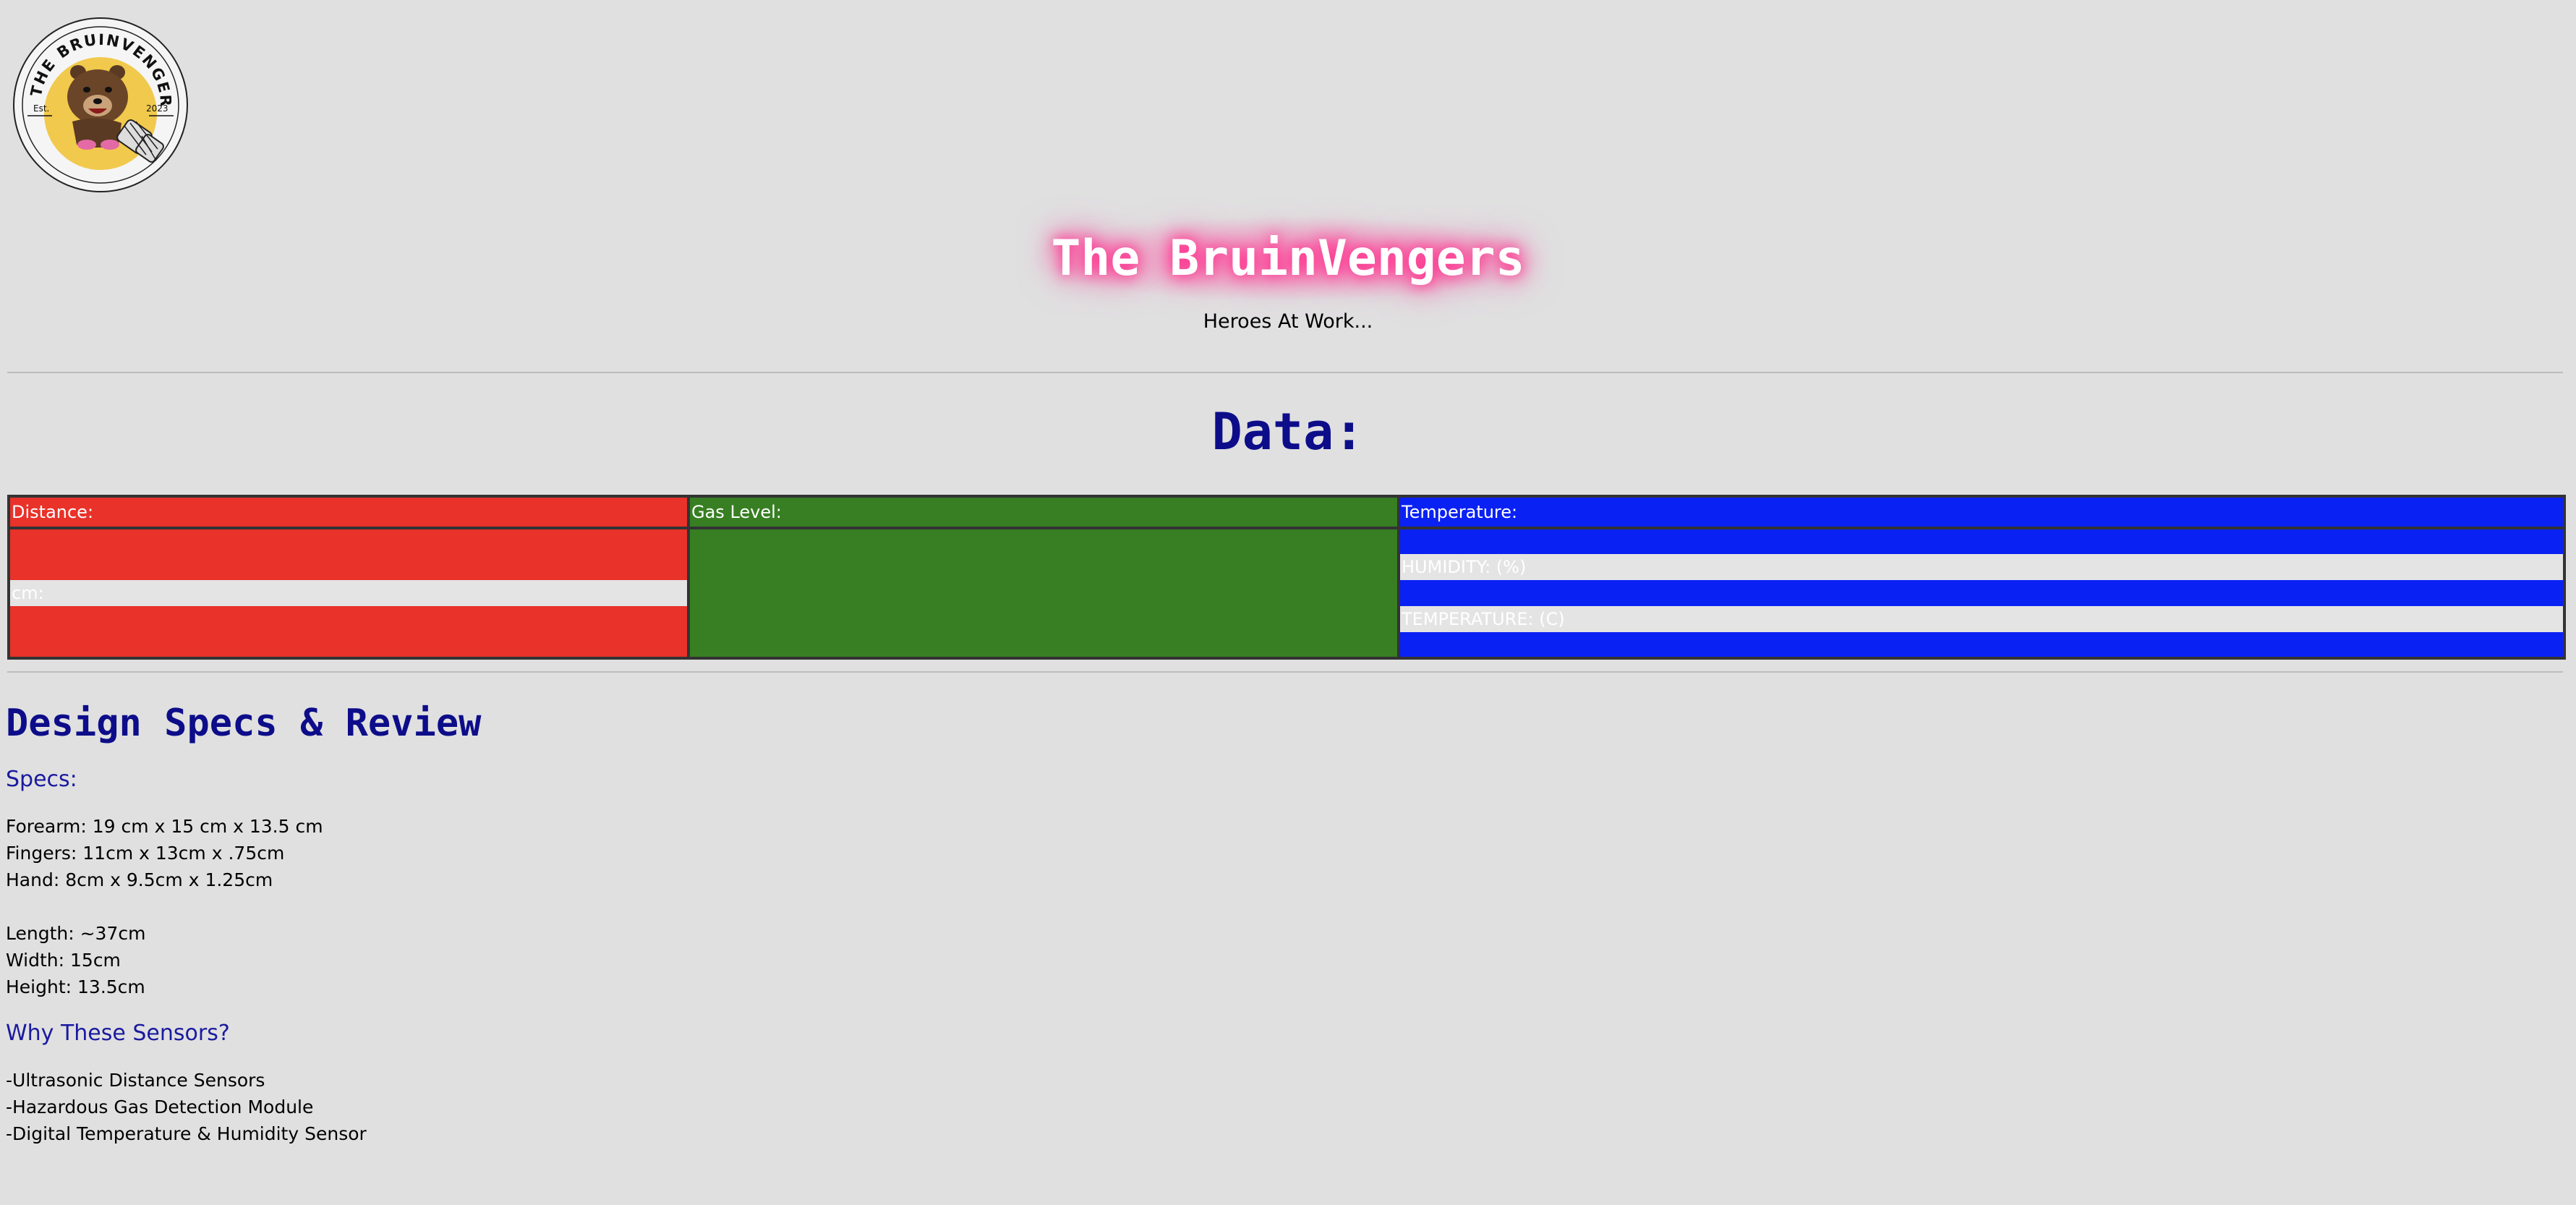 Image resolution: width=2576 pixels, height=1205 pixels. Describe the element at coordinates (1044, 512) in the screenshot. I see `gas-level-header: Gas Level:` at that location.